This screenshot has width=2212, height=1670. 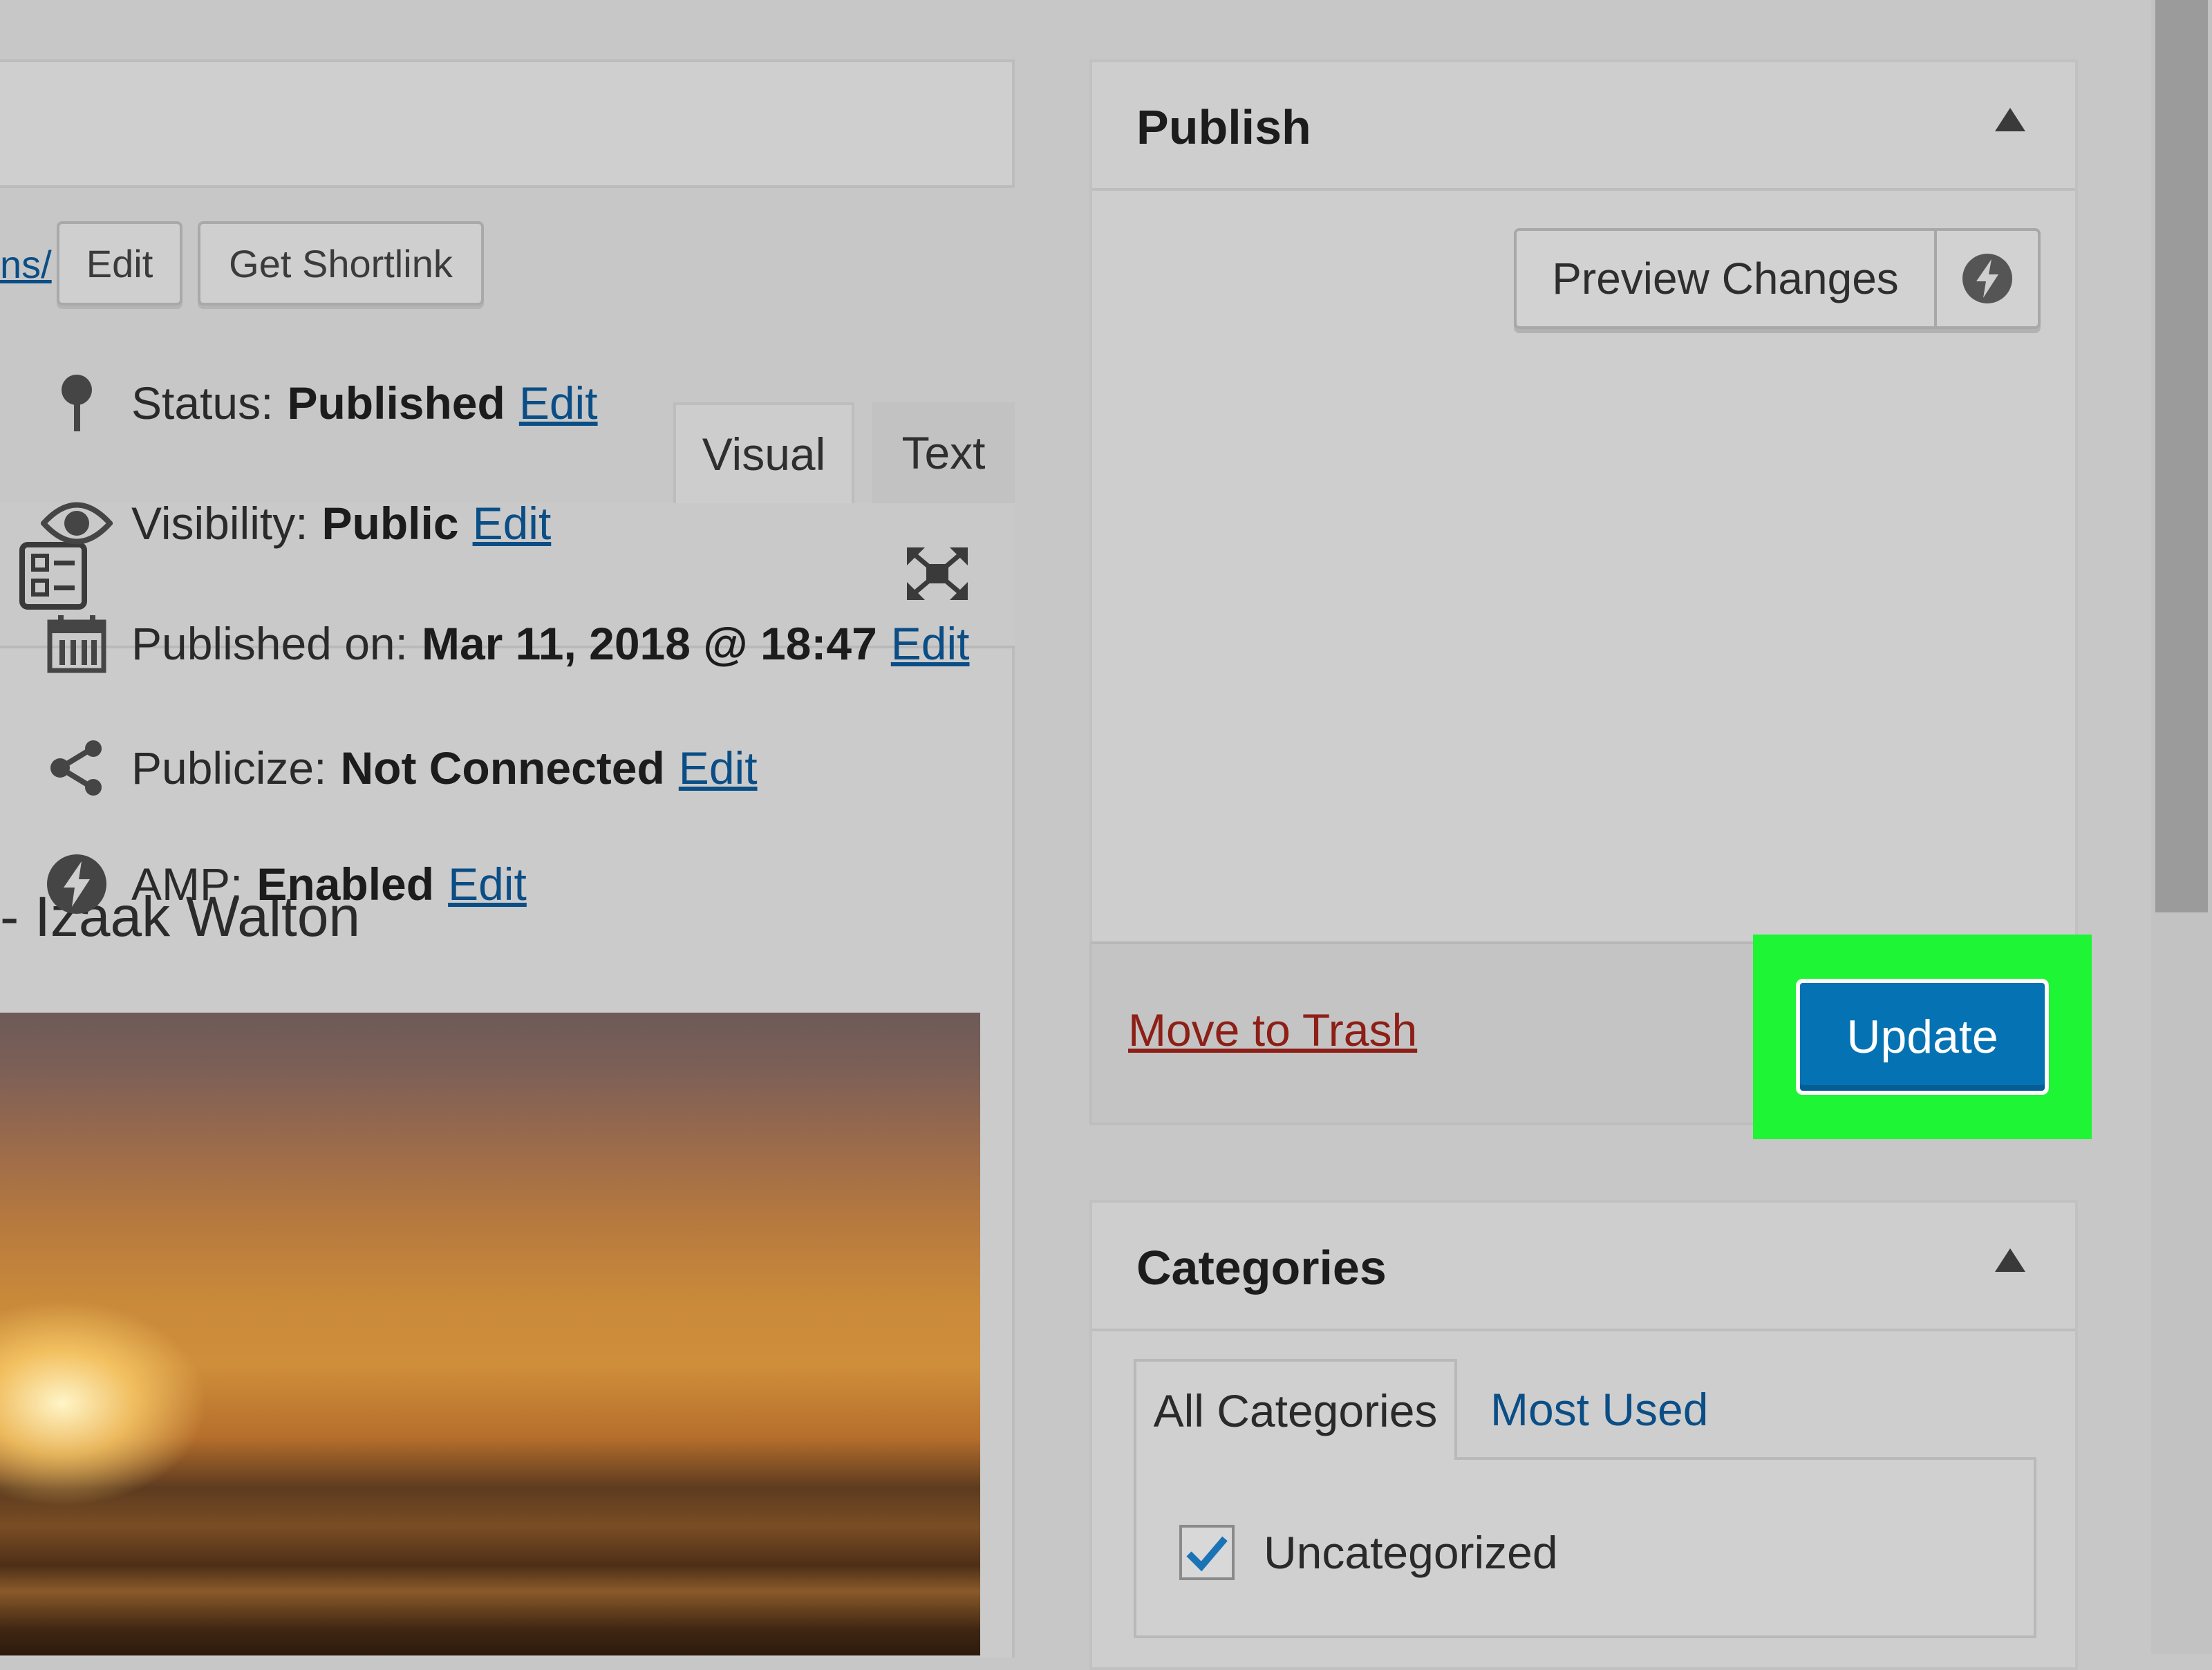 What do you see at coordinates (77, 403) in the screenshot?
I see `pin-icon` at bounding box center [77, 403].